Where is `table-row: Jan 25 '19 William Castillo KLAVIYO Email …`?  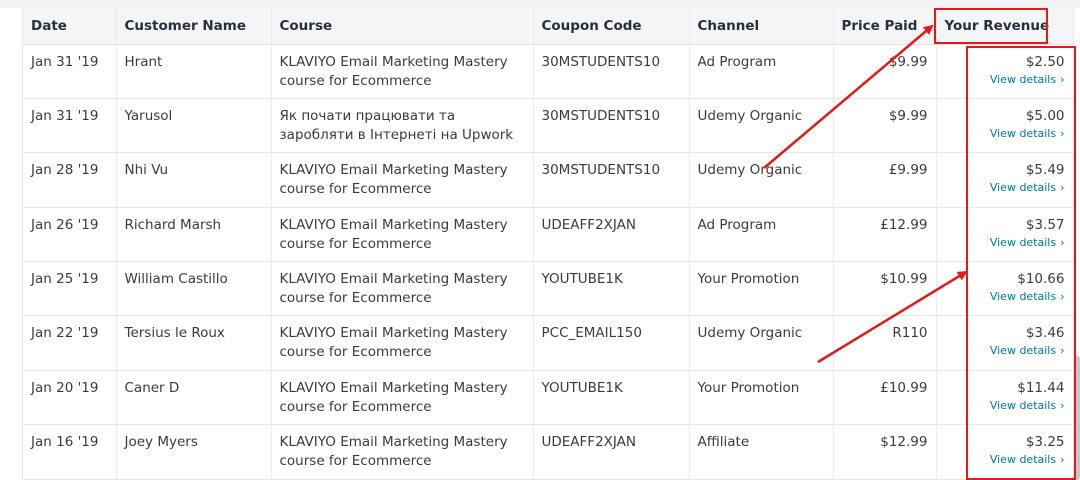 table-row: Jan 25 '19 William Castillo KLAVIYO Email … is located at coordinates (548, 289).